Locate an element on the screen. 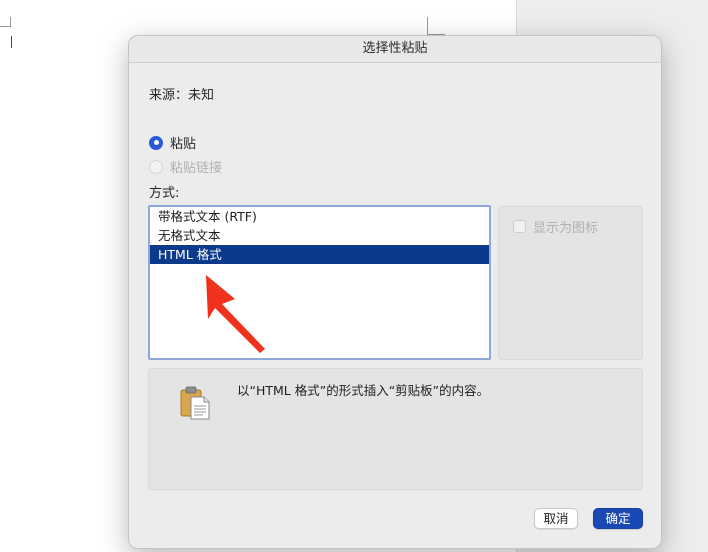  source-label: 来源：未知 is located at coordinates (182, 95).